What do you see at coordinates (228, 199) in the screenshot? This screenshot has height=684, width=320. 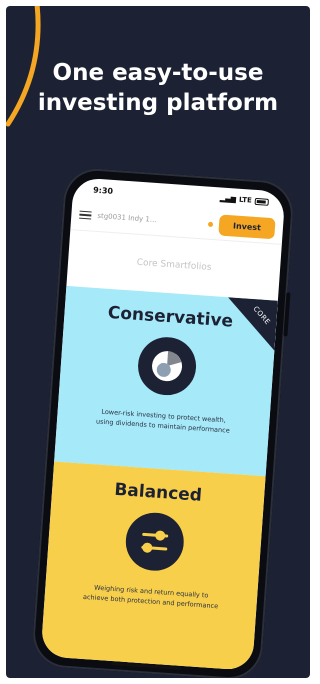 I see `signal-icon: ▂▄▆` at bounding box center [228, 199].